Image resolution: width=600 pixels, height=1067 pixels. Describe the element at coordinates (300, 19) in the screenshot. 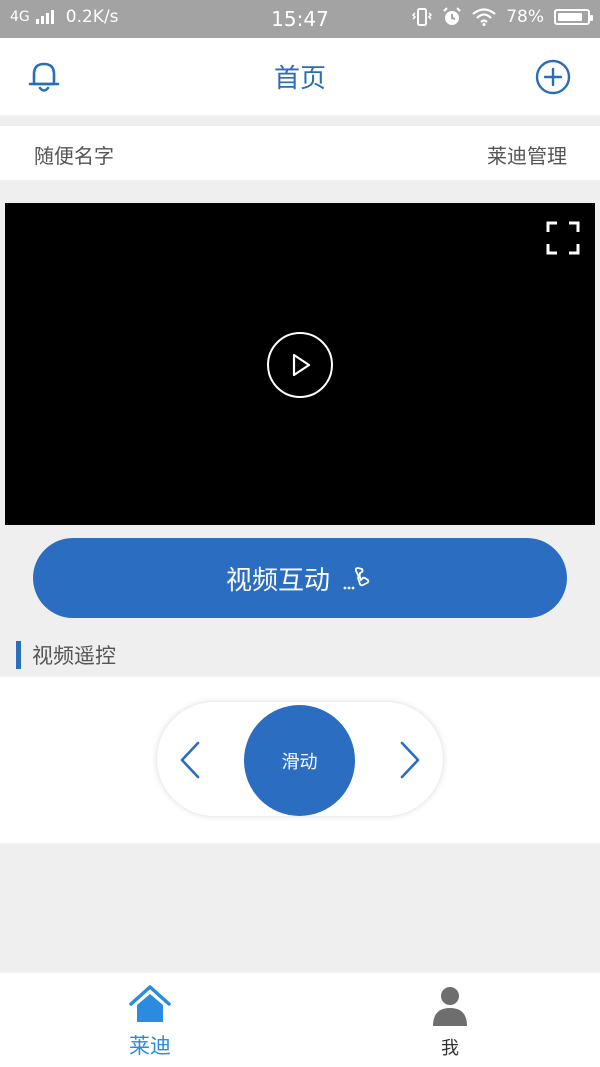

I see `status-bar: 4G 0.2K/s 15:47 78%` at that location.